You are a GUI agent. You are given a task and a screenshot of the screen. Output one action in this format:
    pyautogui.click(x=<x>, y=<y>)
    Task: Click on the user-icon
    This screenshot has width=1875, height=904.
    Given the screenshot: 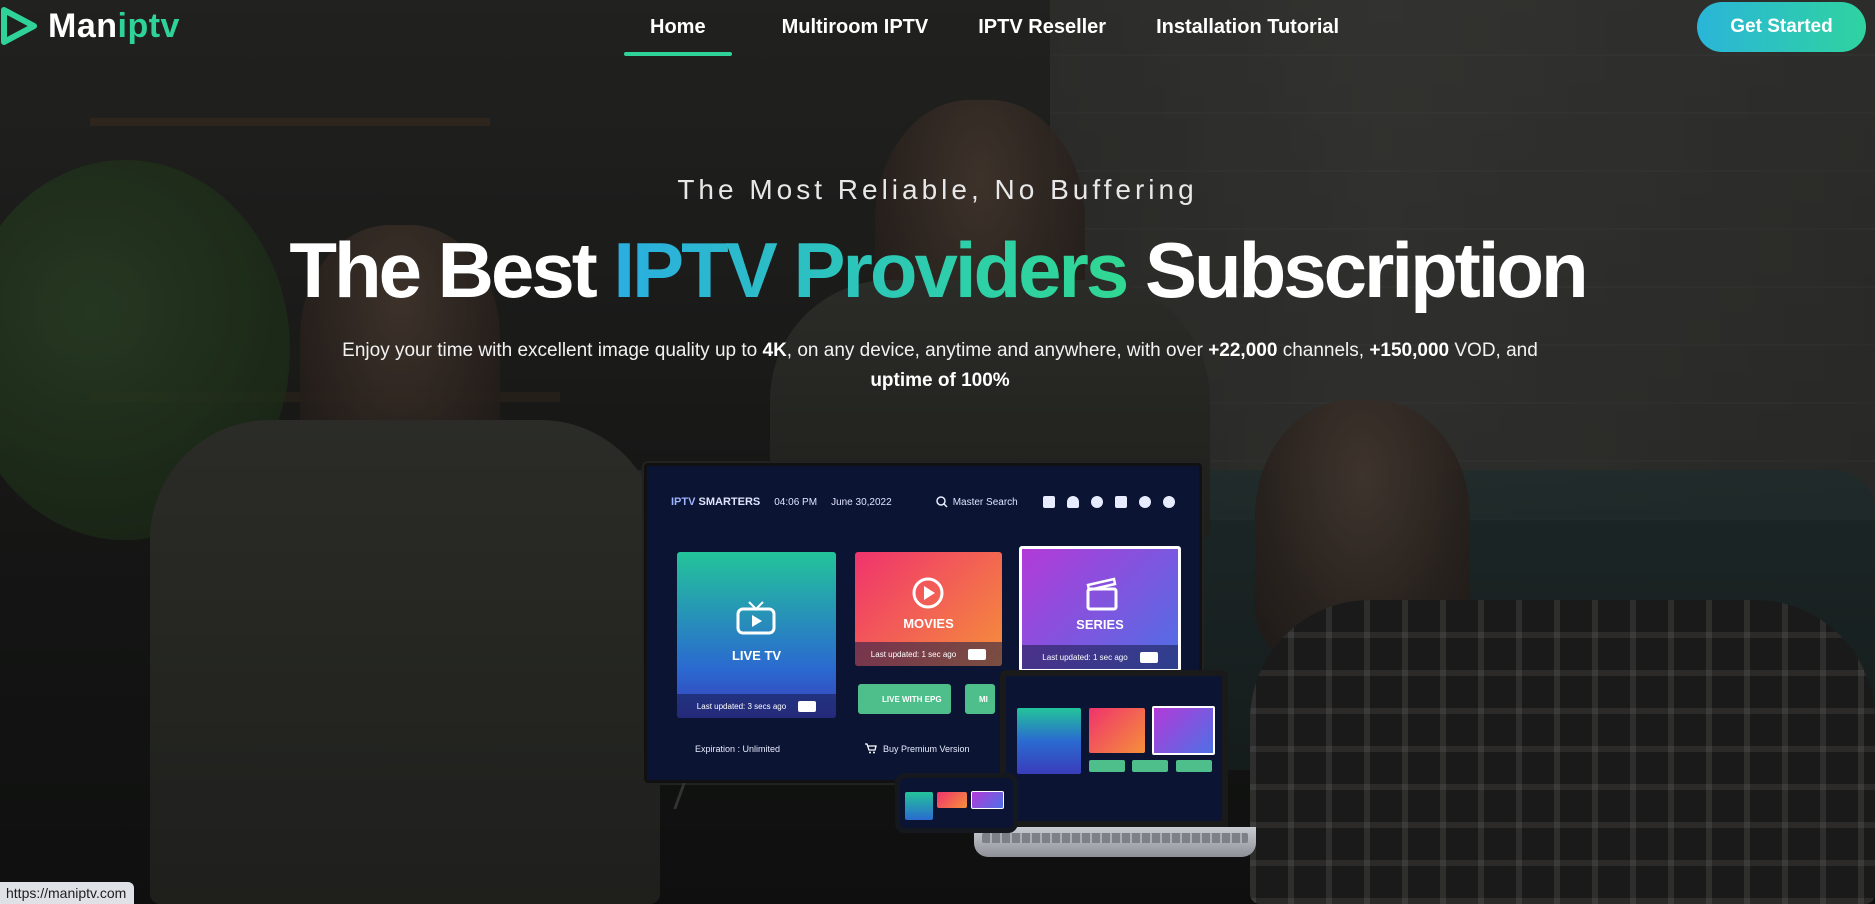 What is the action you would take?
    pyautogui.click(x=1097, y=502)
    